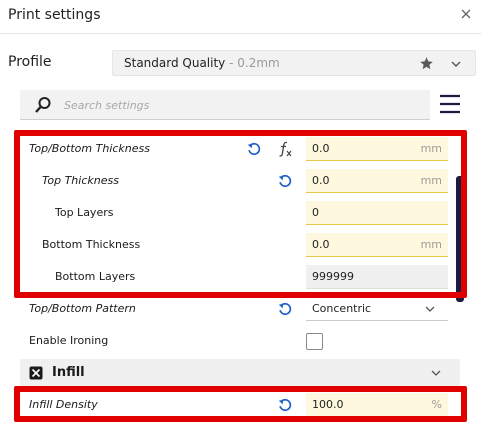 This screenshot has width=481, height=428. Describe the element at coordinates (89, 148) in the screenshot. I see `setting-label: Top/Bottom Thickness` at that location.